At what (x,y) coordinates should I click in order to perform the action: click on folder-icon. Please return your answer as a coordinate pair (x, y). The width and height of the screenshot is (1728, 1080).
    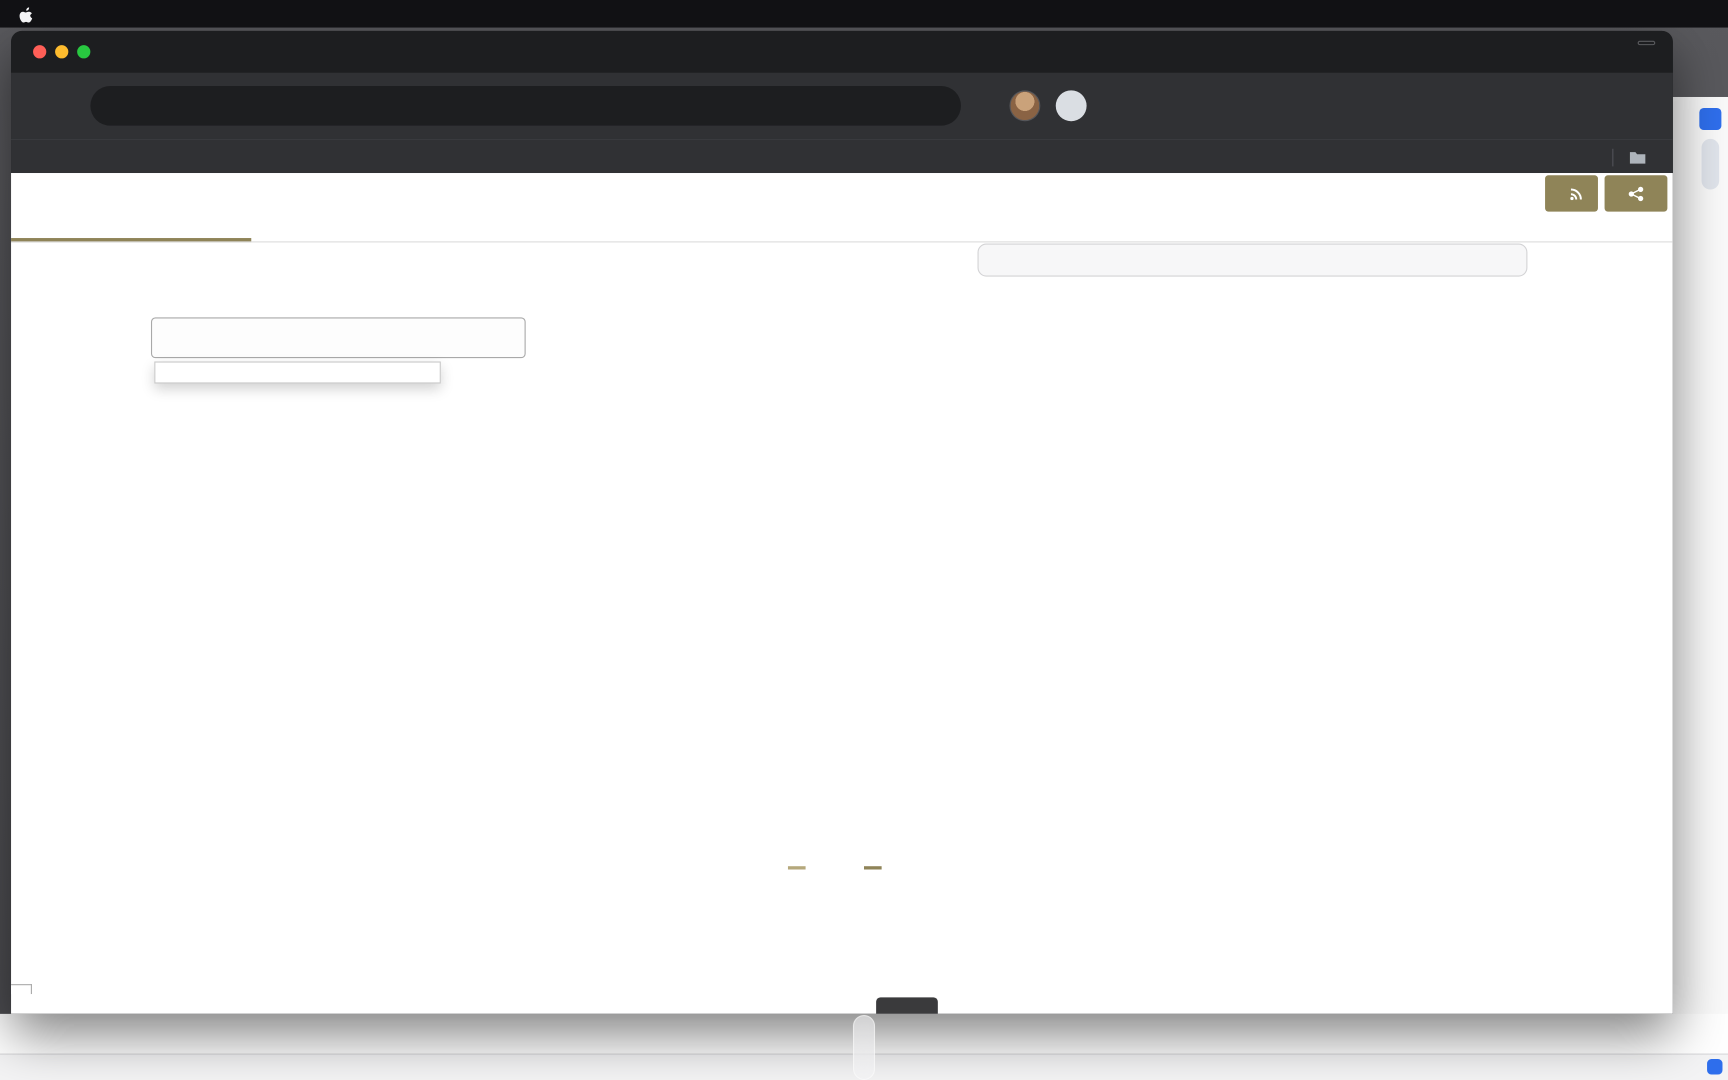
    Looking at the image, I should click on (1637, 158).